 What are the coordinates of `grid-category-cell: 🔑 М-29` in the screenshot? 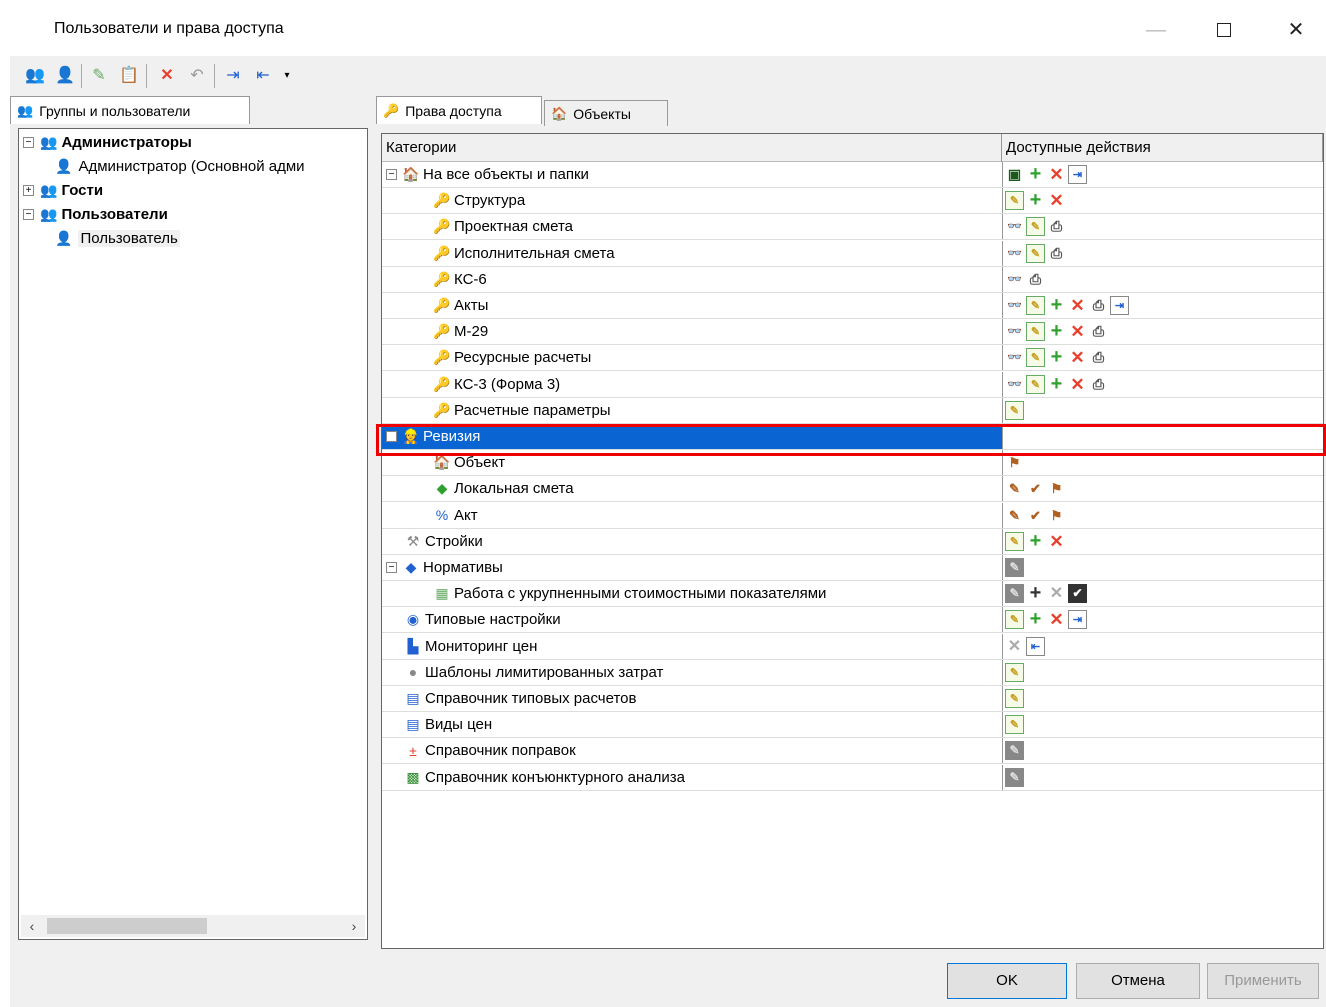 It's located at (692, 331).